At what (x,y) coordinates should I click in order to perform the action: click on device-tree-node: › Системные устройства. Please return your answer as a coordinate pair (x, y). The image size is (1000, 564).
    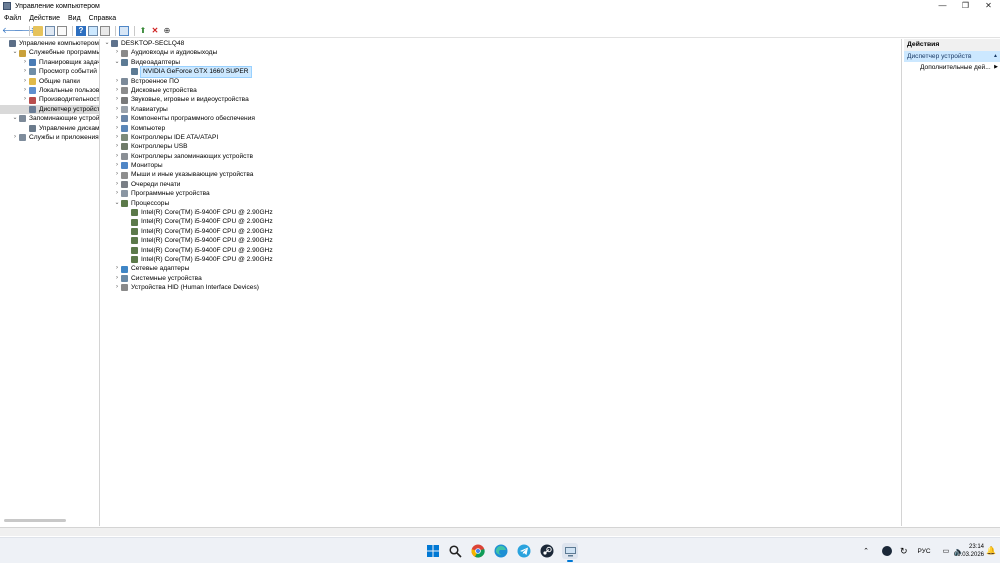
    Looking at the image, I should click on (501, 278).